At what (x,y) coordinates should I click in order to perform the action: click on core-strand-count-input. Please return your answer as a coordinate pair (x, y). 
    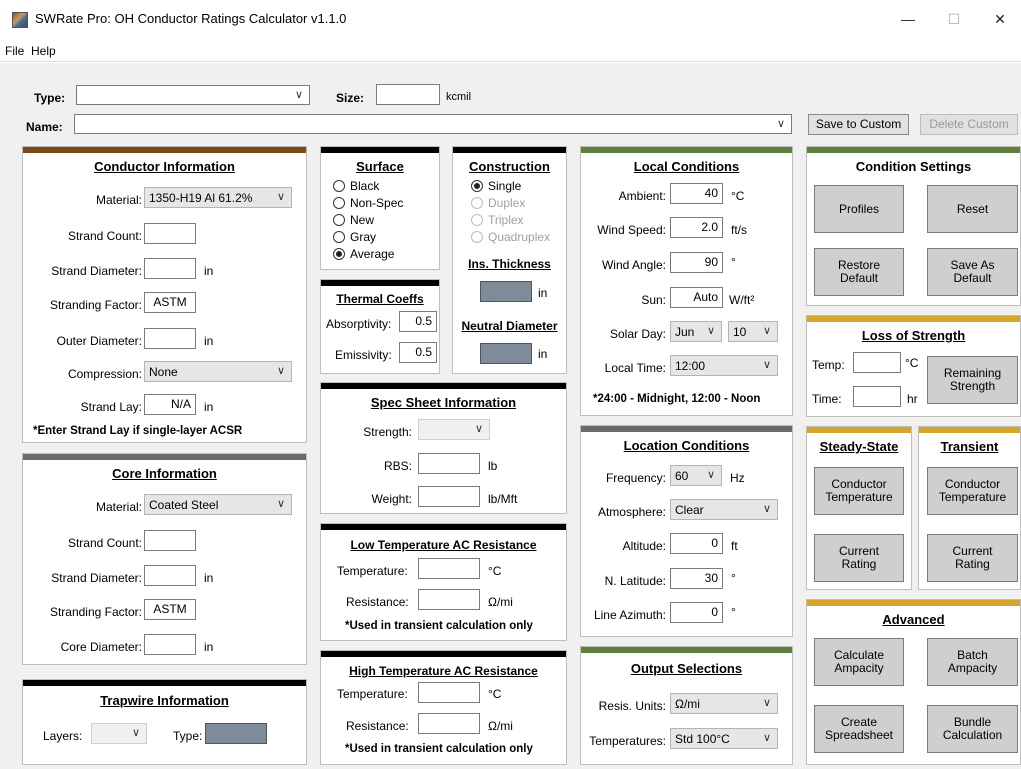
    Looking at the image, I should click on (170, 540).